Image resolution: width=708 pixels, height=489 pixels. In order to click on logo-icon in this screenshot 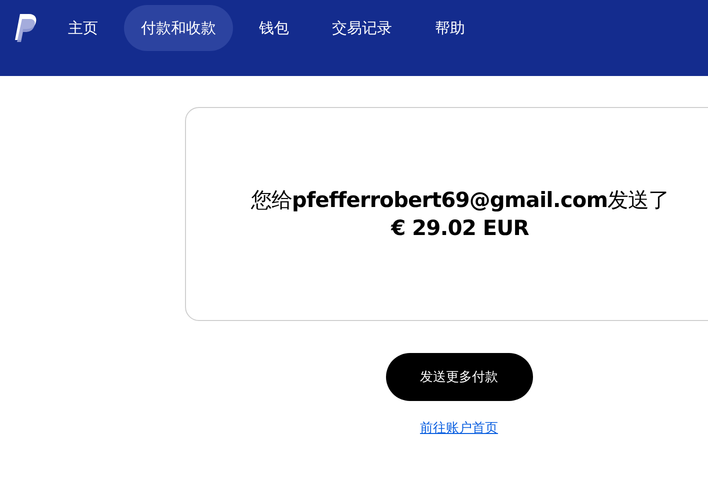, I will do `click(25, 28)`.